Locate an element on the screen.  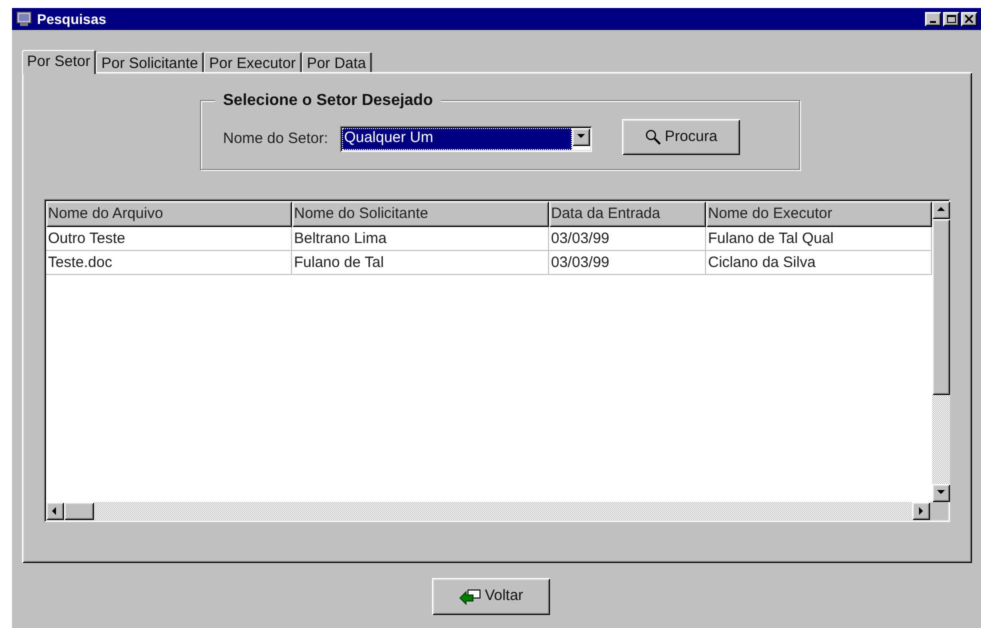
dropdown-button is located at coordinates (581, 137).